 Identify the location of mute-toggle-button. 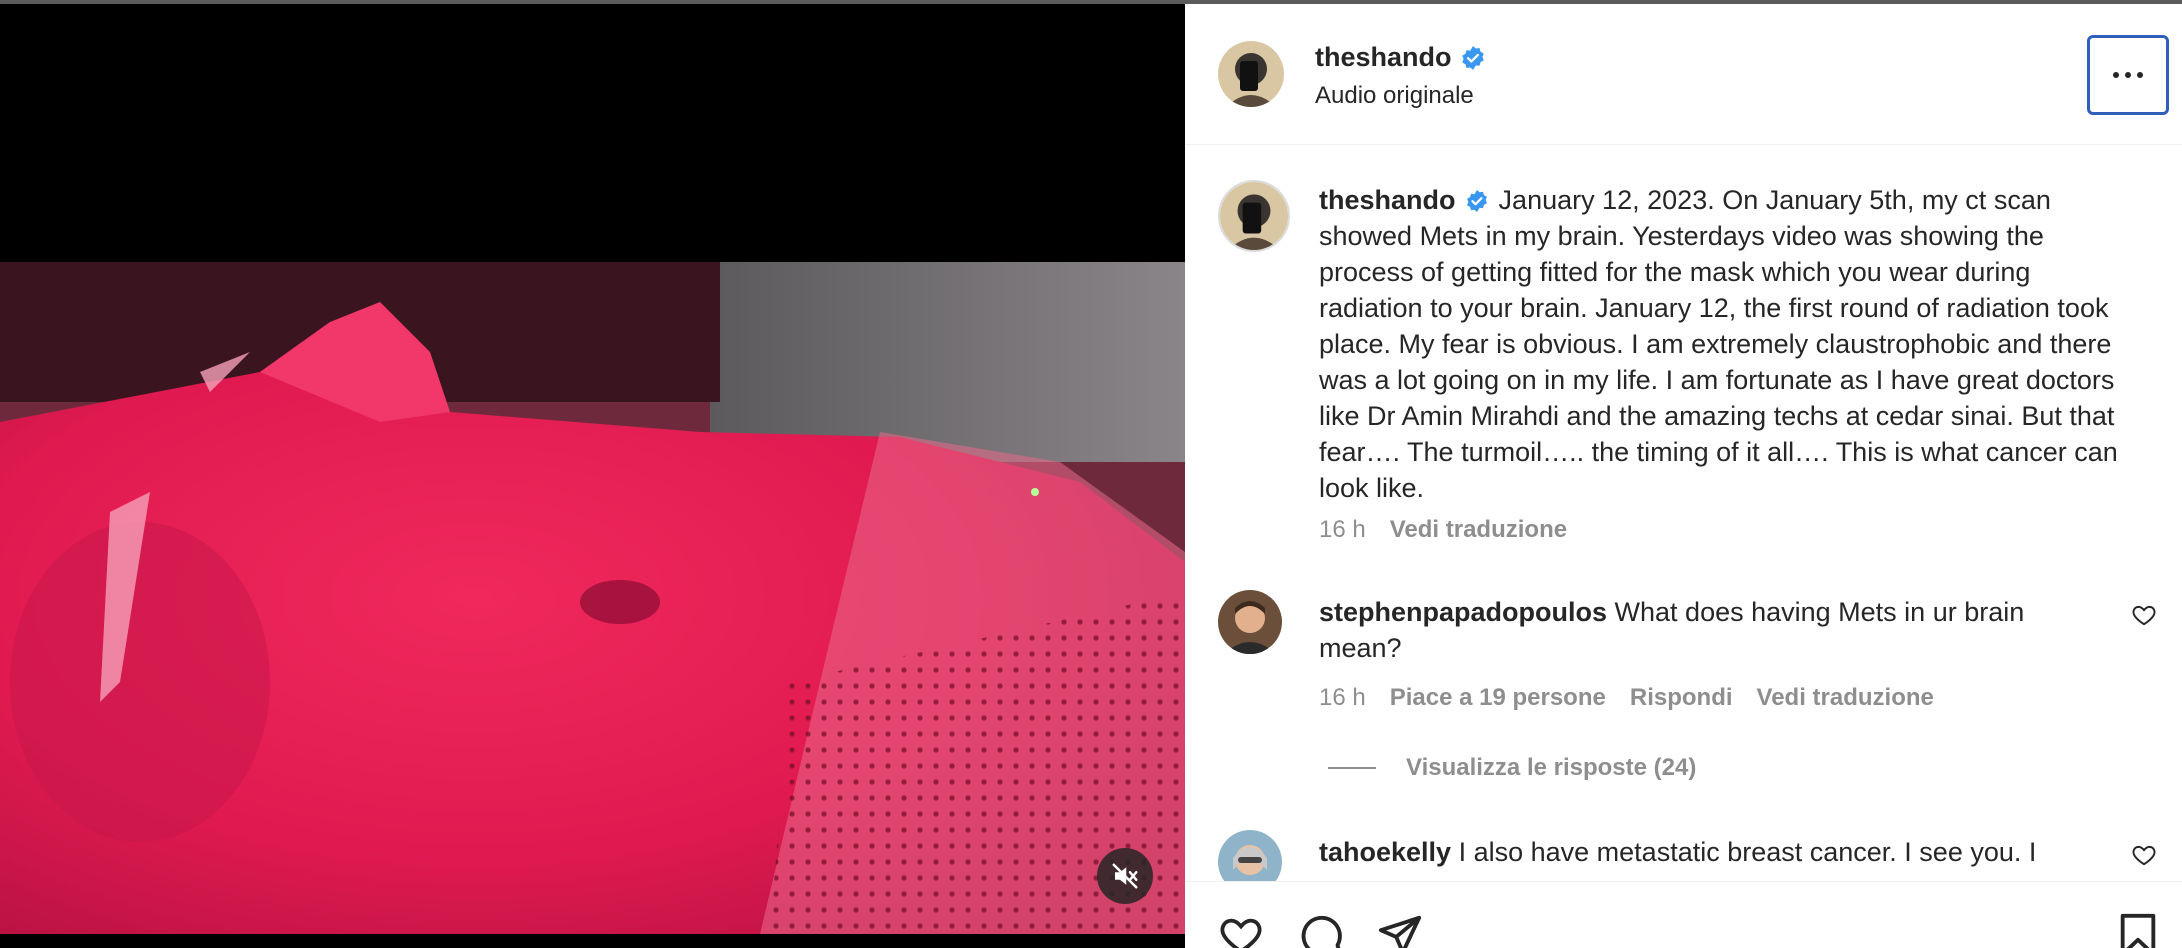
(1125, 876).